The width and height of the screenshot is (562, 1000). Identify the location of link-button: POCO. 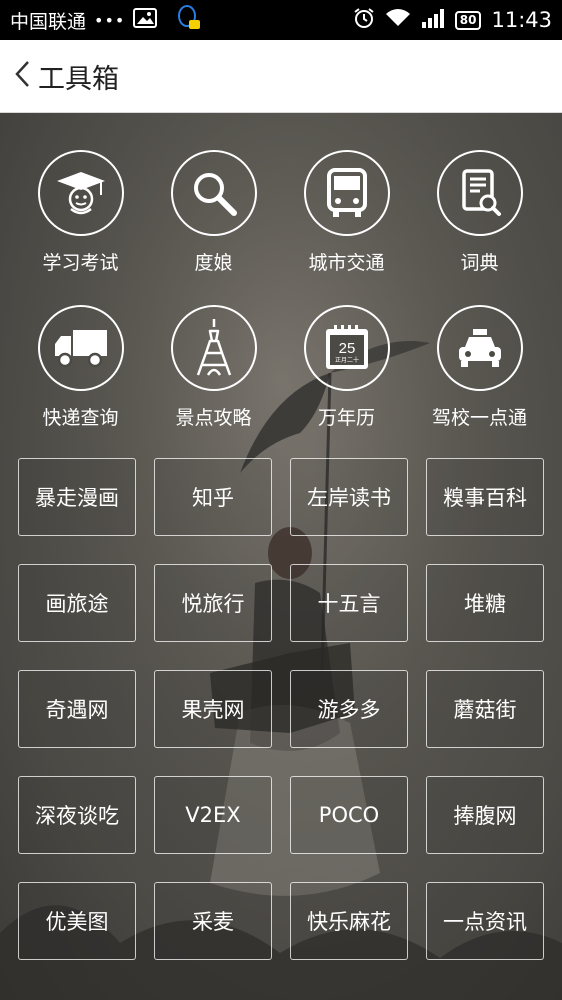
(349, 815).